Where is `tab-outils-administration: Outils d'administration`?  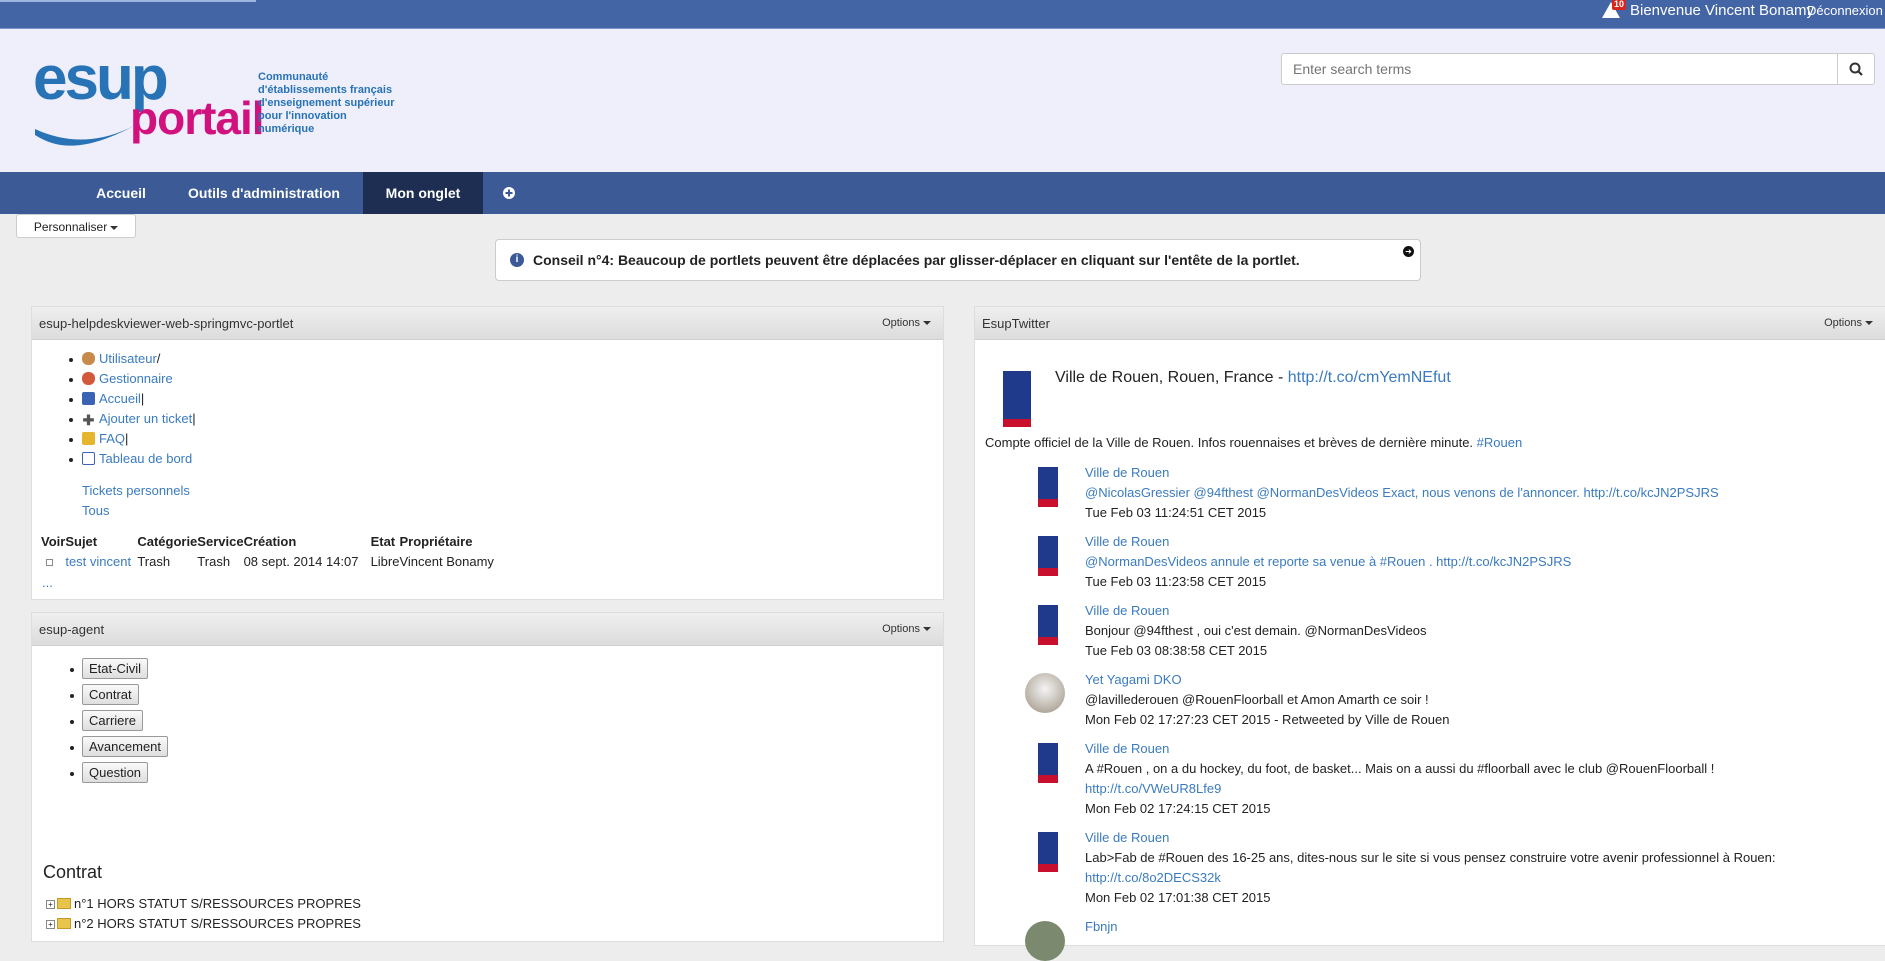 tab-outils-administration: Outils d'administration is located at coordinates (264, 193).